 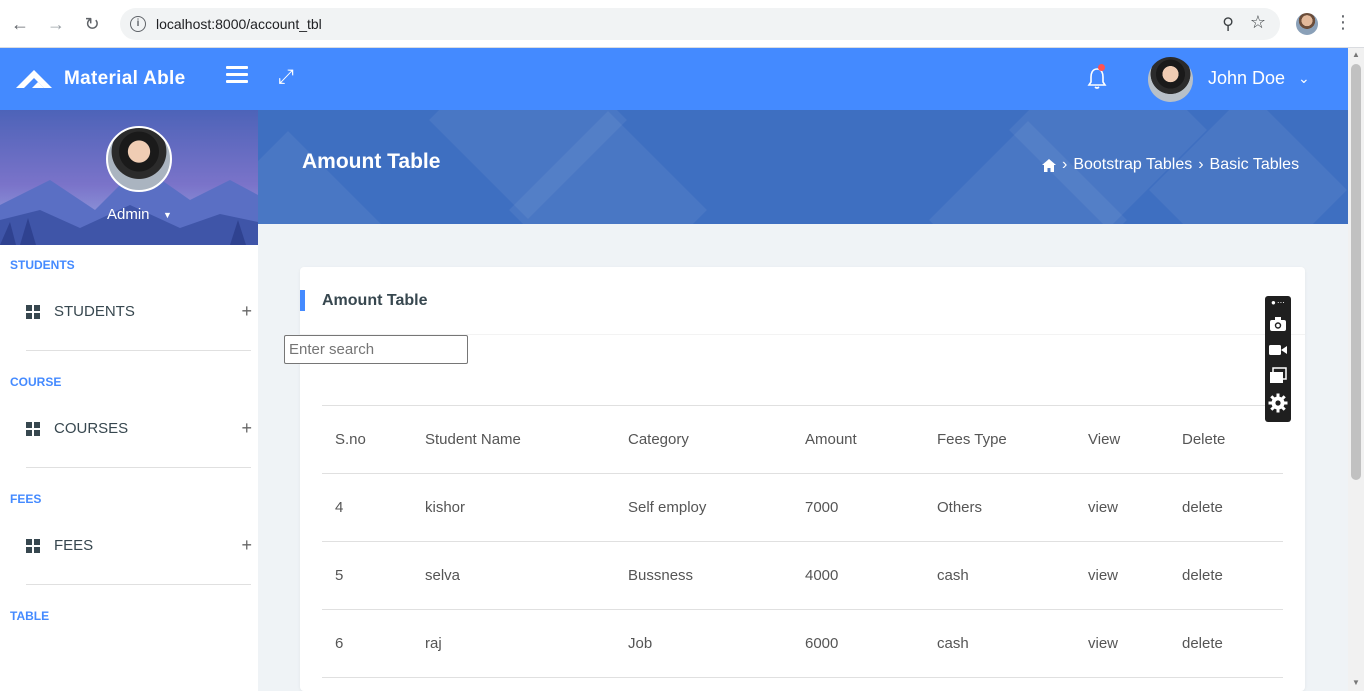 I want to click on sidebar-item-students: STUDENTS +, so click(x=140, y=314).